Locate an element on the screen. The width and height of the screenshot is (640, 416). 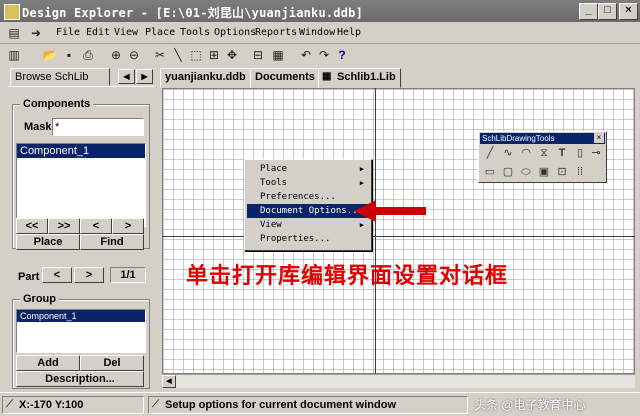
part-next-button: > is located at coordinates (89, 275).